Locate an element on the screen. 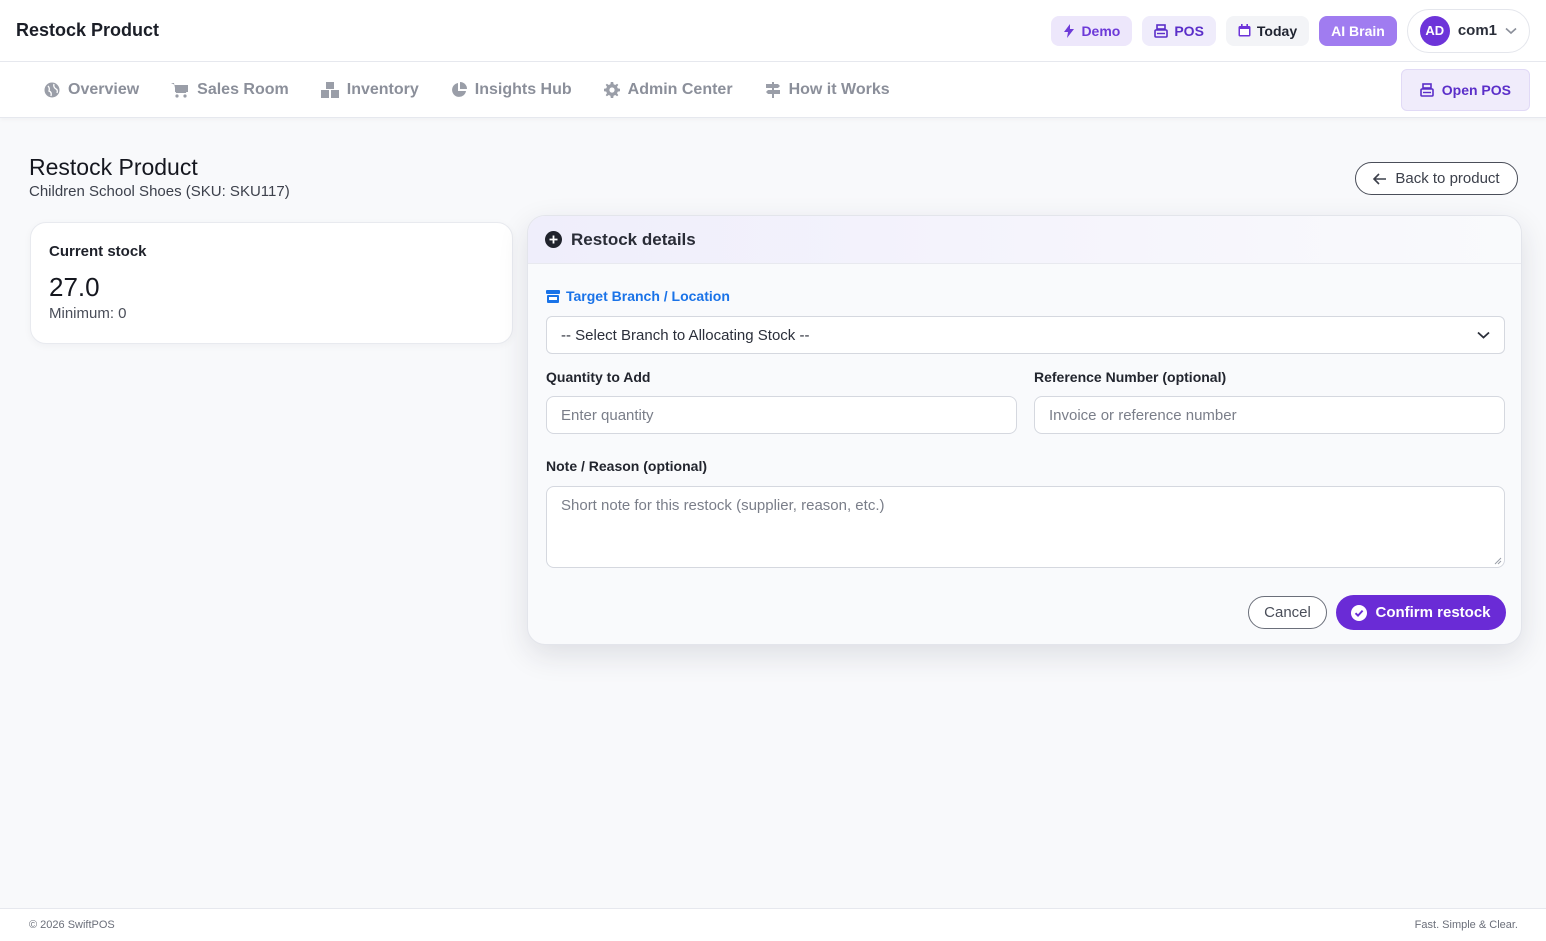  nav-item-sales-room: Sales Room is located at coordinates (230, 90).